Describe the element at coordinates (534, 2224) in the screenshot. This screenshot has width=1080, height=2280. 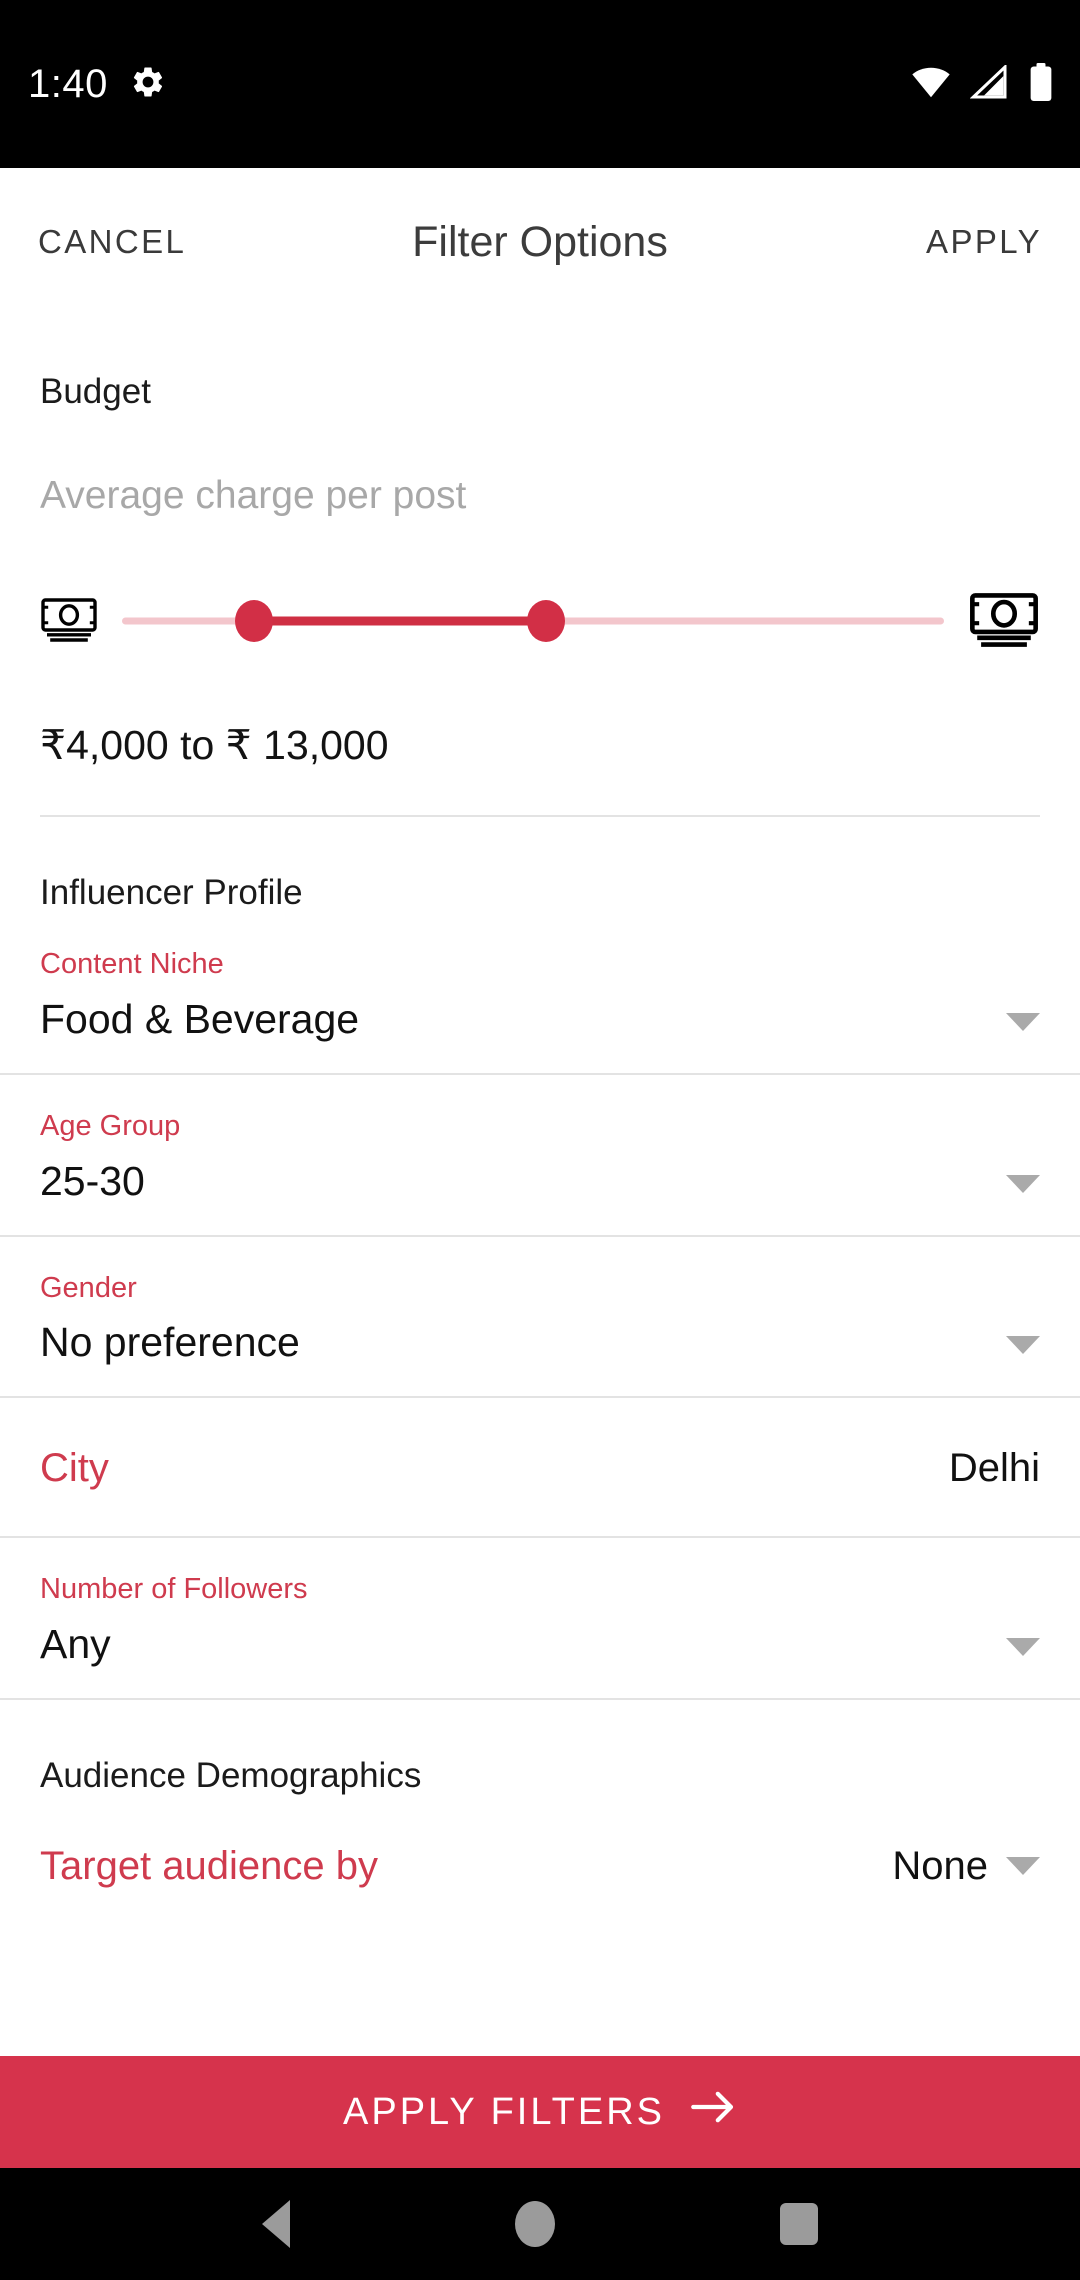
I see `home-icon` at that location.